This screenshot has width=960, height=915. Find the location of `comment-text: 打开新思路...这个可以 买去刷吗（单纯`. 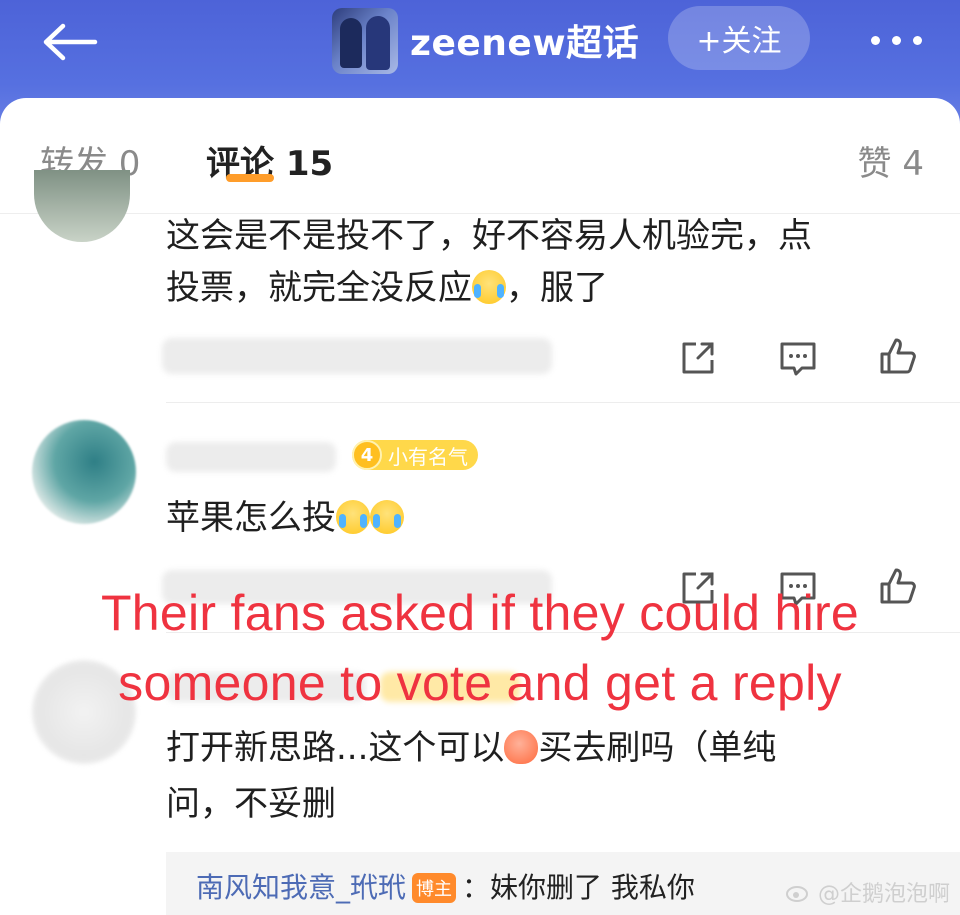

comment-text: 打开新思路...这个可以 买去刷吗（单纯 is located at coordinates (471, 748).